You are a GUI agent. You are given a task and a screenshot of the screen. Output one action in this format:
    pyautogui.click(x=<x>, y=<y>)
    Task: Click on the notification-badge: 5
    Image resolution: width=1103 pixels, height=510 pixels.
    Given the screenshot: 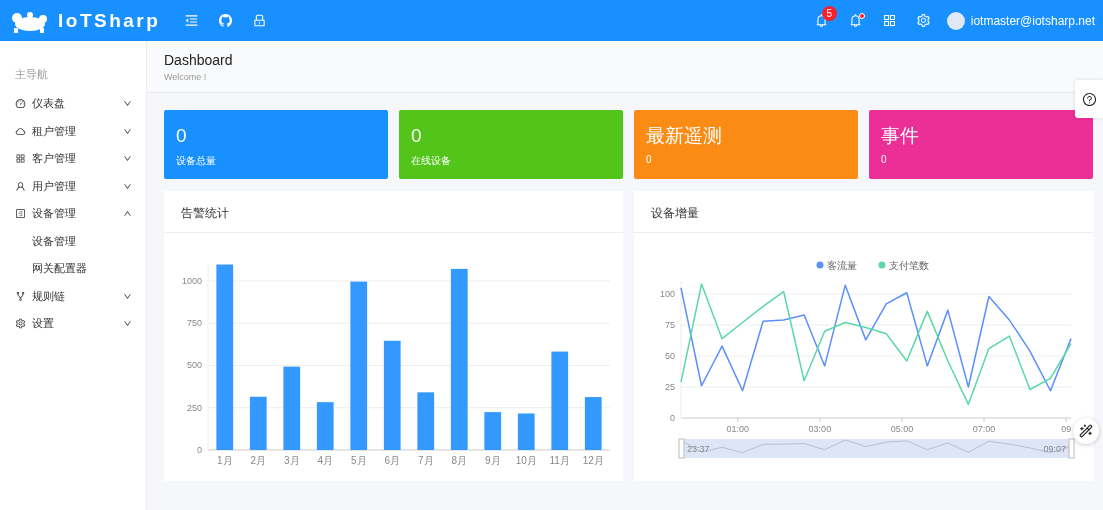 What is the action you would take?
    pyautogui.click(x=829, y=13)
    